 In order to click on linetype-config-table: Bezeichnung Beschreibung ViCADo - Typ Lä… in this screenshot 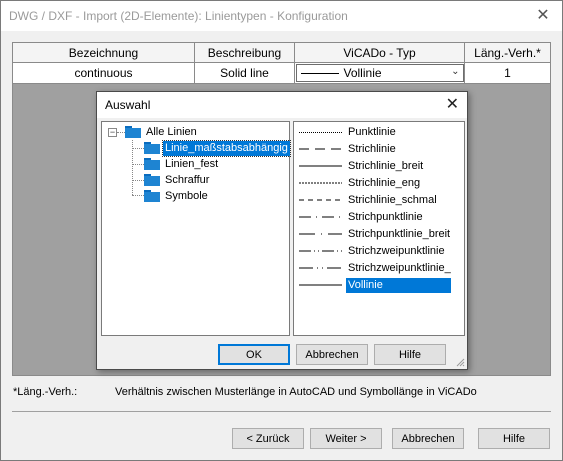, I will do `click(281, 63)`.